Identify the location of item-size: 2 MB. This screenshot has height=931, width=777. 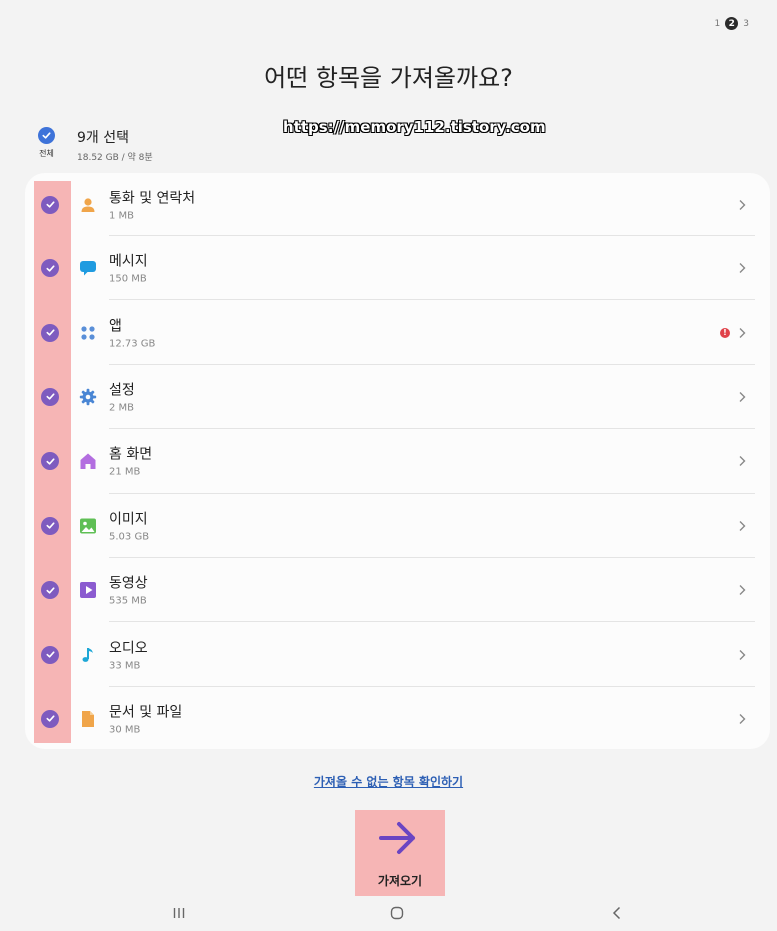
(122, 408).